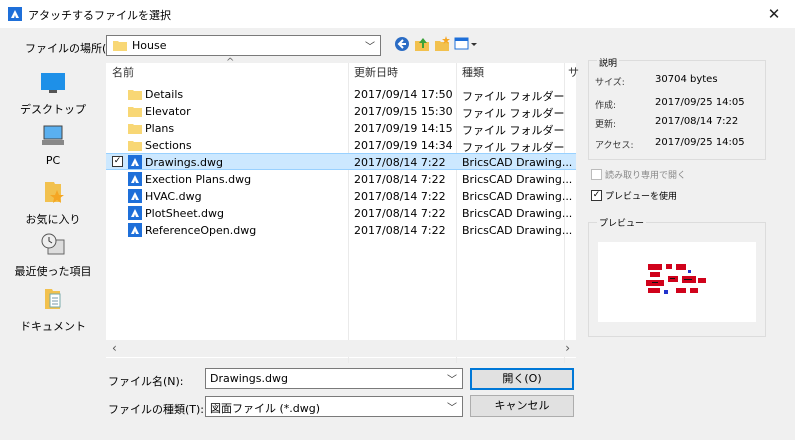 This screenshot has width=795, height=440. What do you see at coordinates (341, 128) in the screenshot?
I see `file-row: Plans 2017/09/19 14:15 ファイル フォルダー` at bounding box center [341, 128].